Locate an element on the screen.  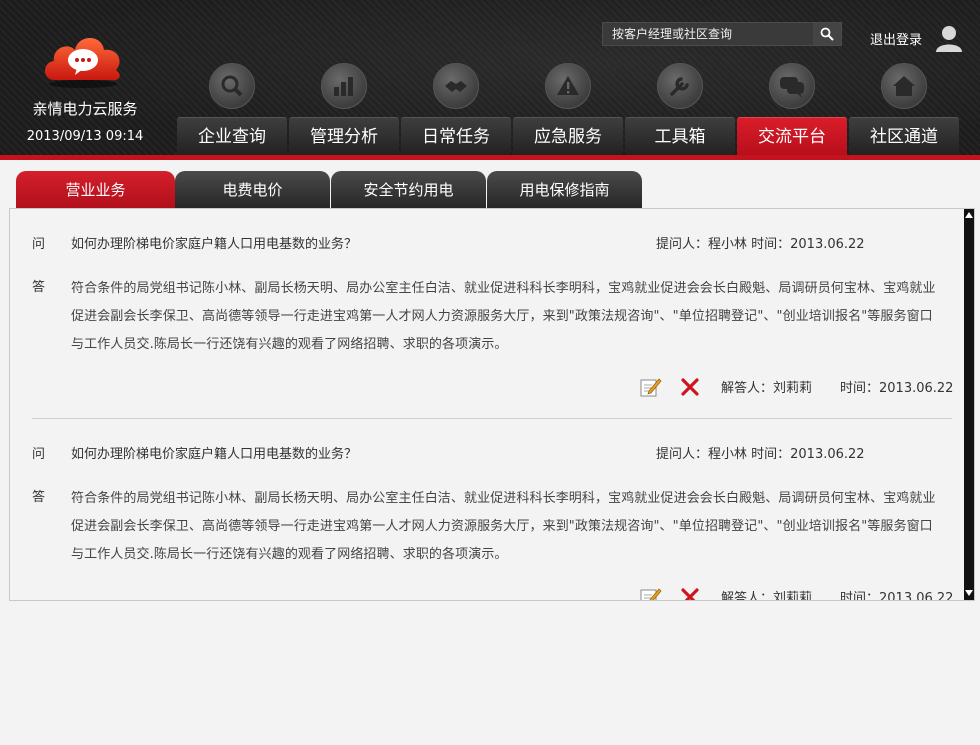
search-button is located at coordinates (827, 34).